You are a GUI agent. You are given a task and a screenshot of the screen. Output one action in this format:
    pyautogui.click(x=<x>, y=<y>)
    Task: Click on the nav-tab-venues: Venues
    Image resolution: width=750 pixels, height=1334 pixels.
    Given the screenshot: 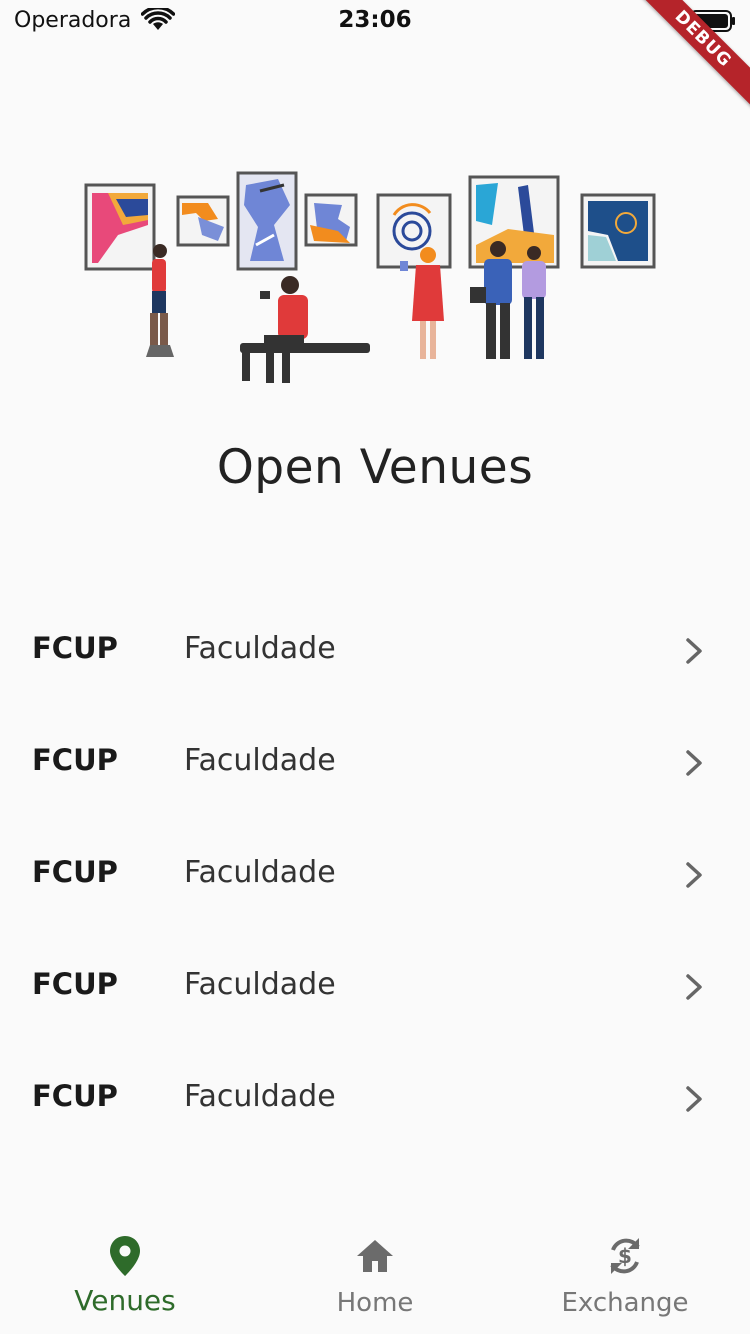 What is the action you would take?
    pyautogui.click(x=125, y=1278)
    